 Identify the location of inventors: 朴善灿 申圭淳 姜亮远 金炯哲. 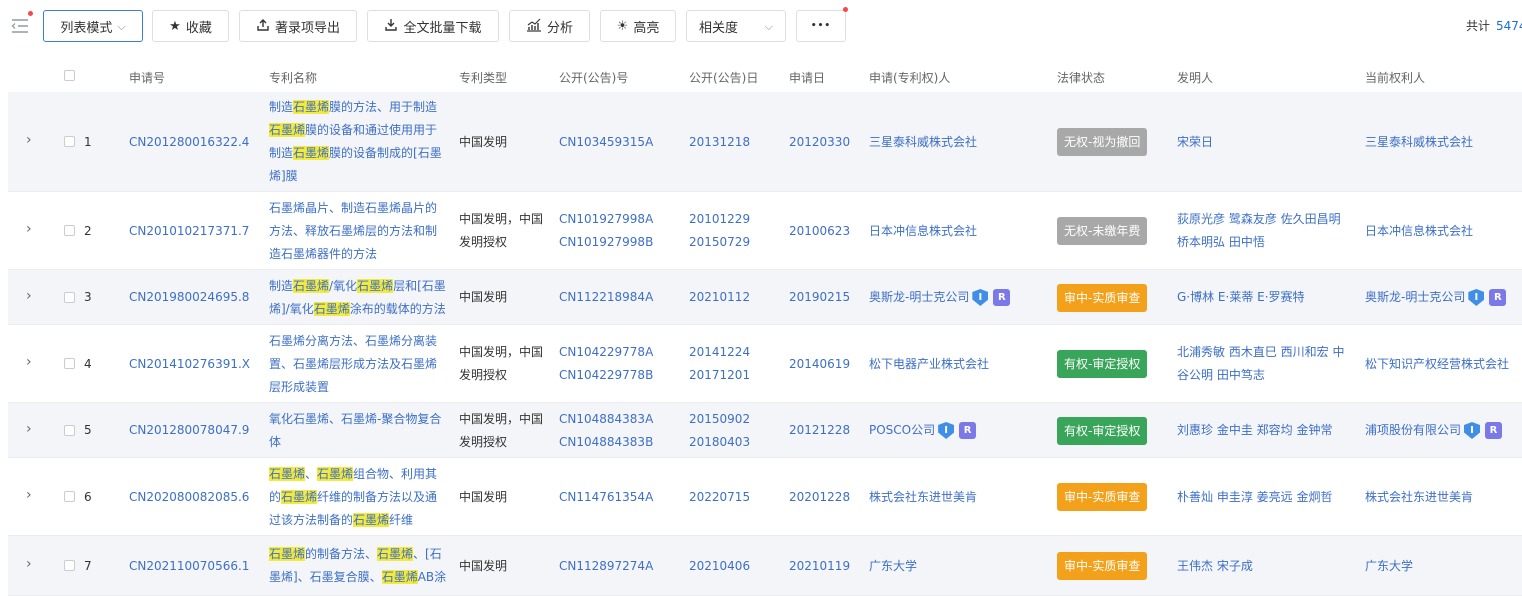
(1266, 497).